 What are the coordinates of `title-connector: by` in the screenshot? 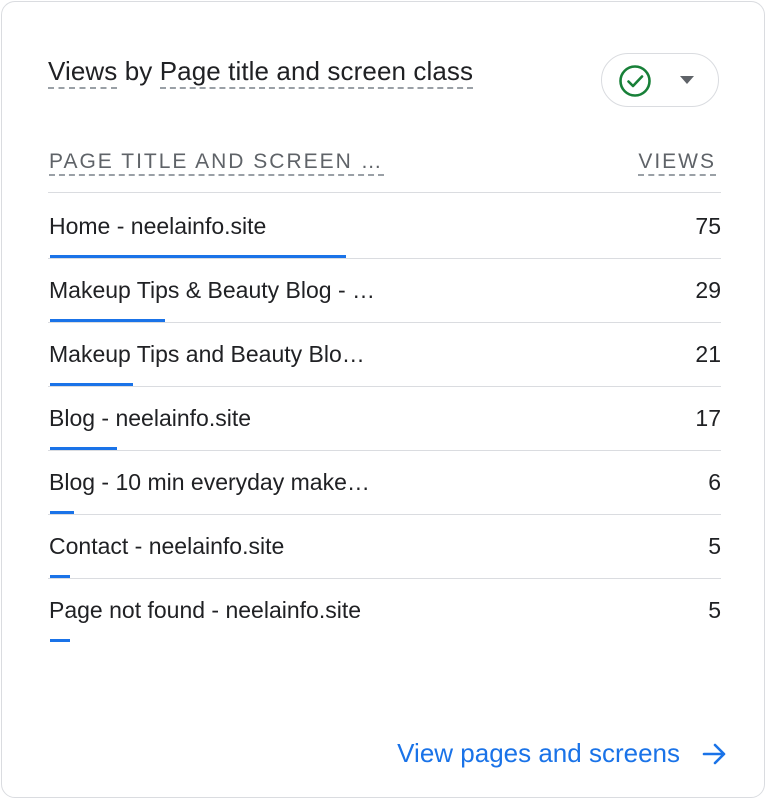 It's located at (138, 71).